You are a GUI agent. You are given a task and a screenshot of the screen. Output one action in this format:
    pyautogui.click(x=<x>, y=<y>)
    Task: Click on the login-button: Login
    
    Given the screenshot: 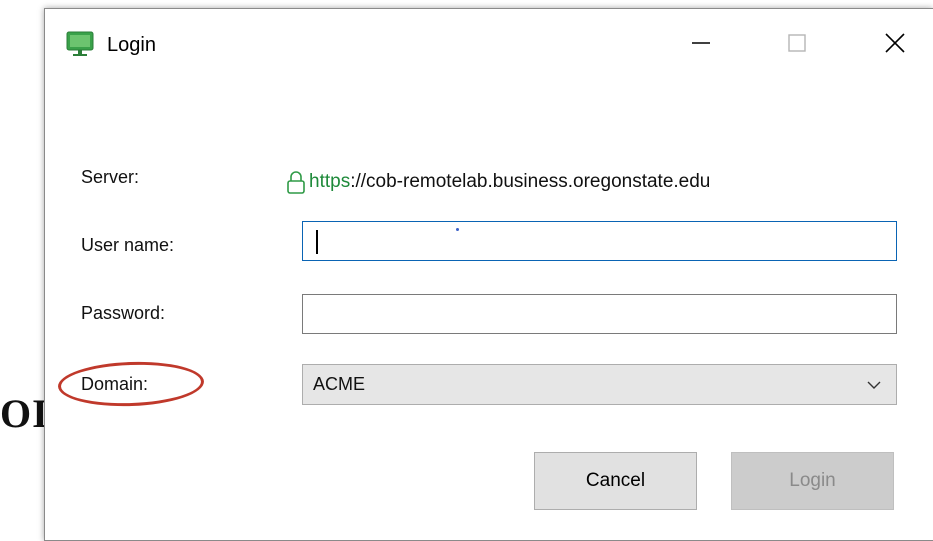 What is the action you would take?
    pyautogui.click(x=812, y=481)
    